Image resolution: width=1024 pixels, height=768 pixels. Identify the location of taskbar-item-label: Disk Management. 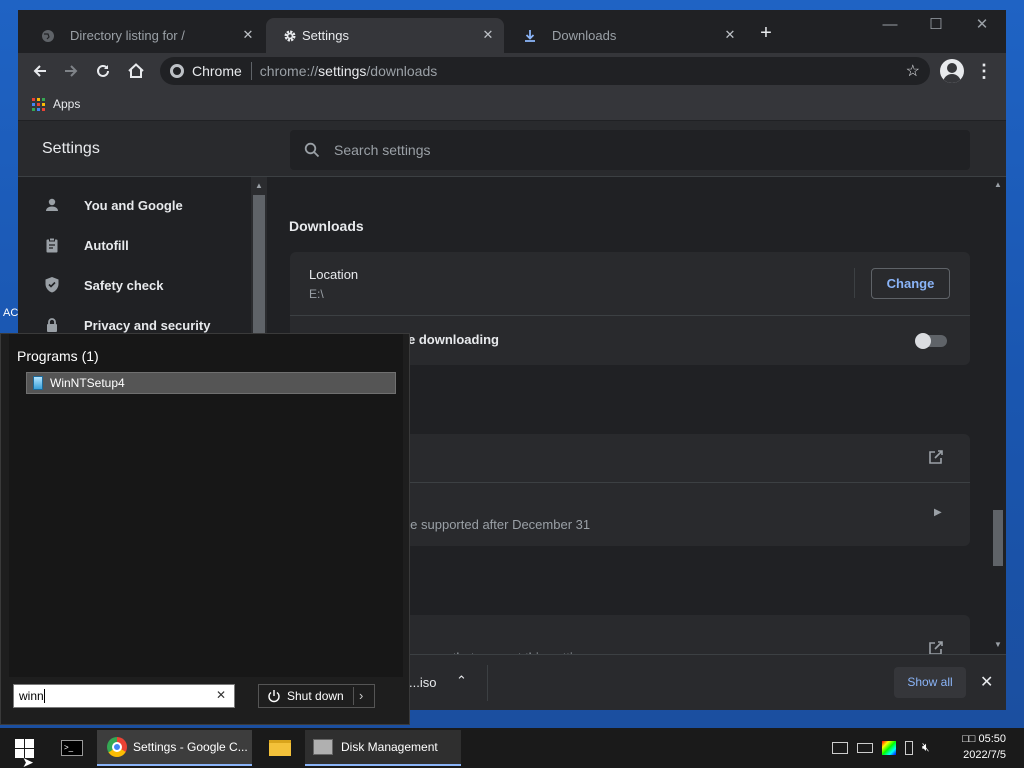
(389, 747).